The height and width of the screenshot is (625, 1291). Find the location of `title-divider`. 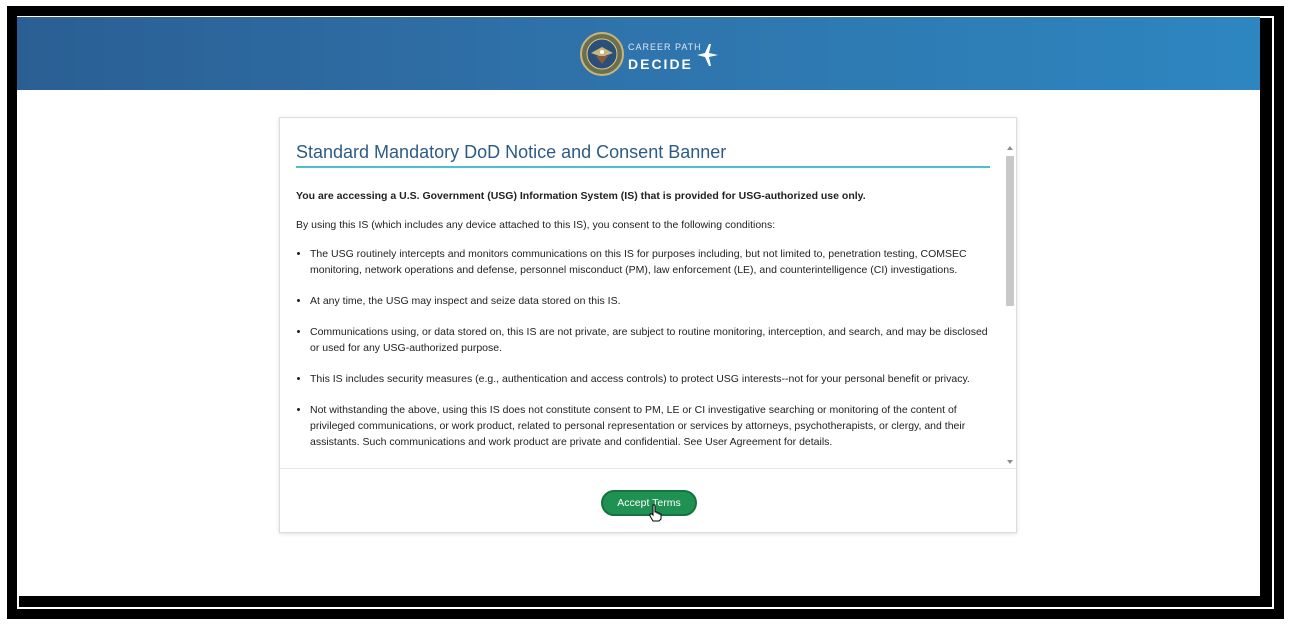

title-divider is located at coordinates (643, 167).